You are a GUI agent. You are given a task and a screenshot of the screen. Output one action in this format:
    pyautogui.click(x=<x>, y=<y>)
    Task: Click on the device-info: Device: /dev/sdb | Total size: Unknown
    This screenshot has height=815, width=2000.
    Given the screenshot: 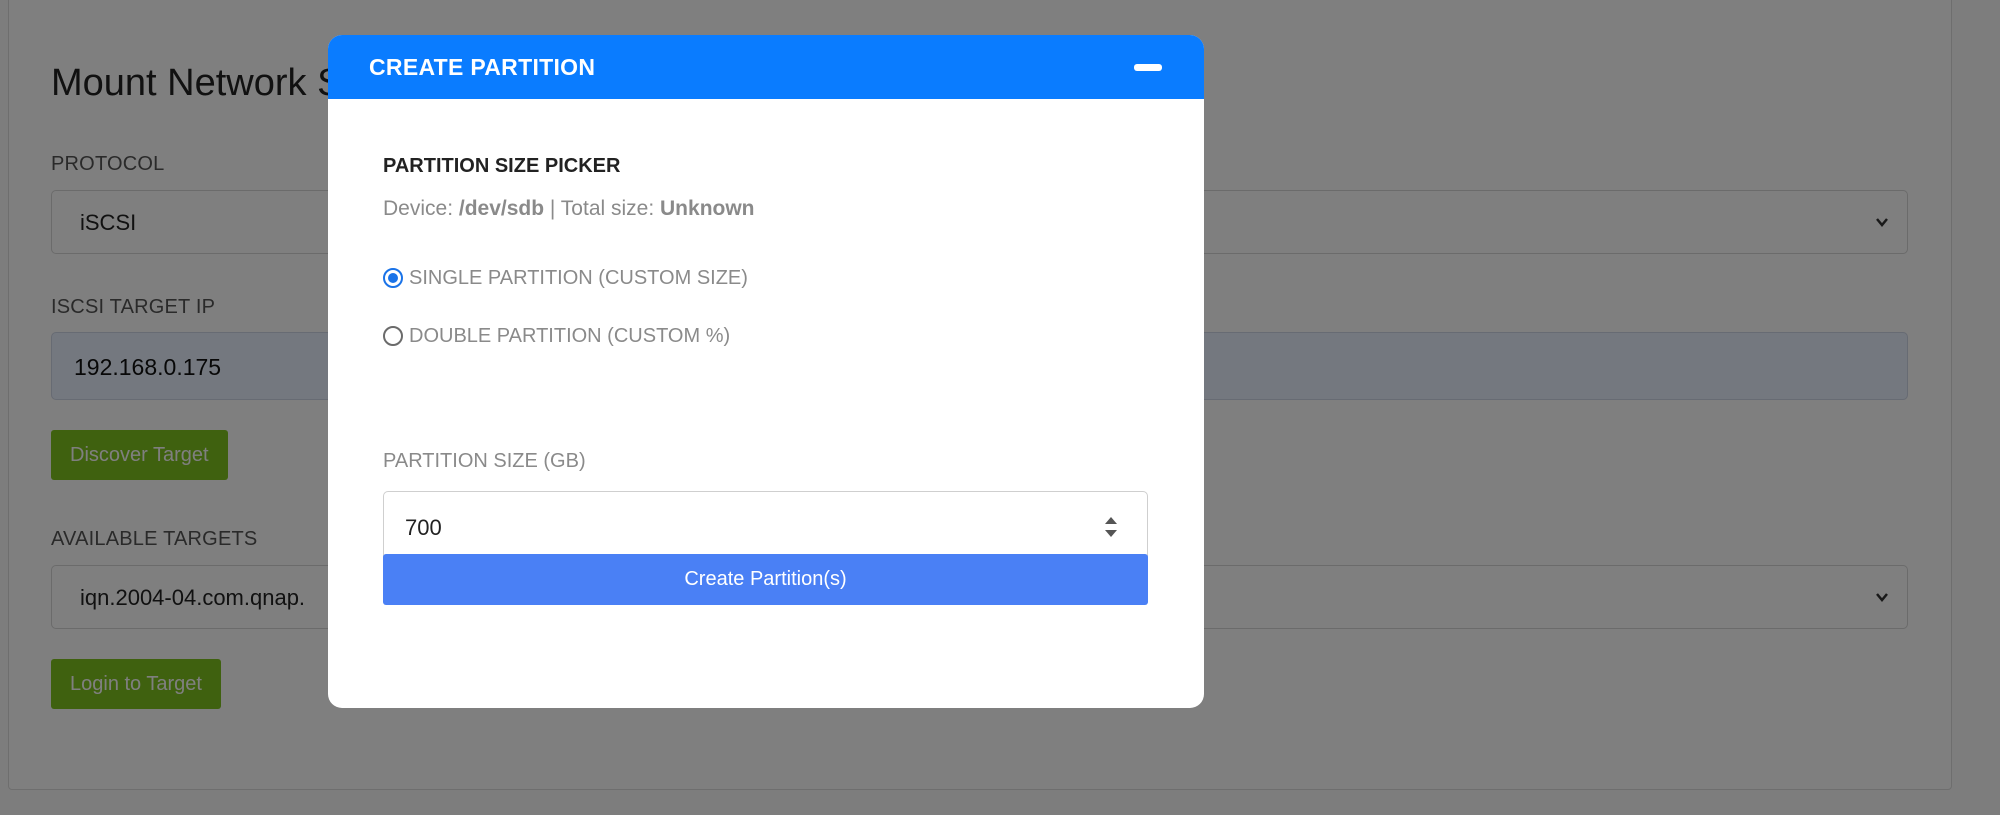 What is the action you would take?
    pyautogui.click(x=569, y=209)
    